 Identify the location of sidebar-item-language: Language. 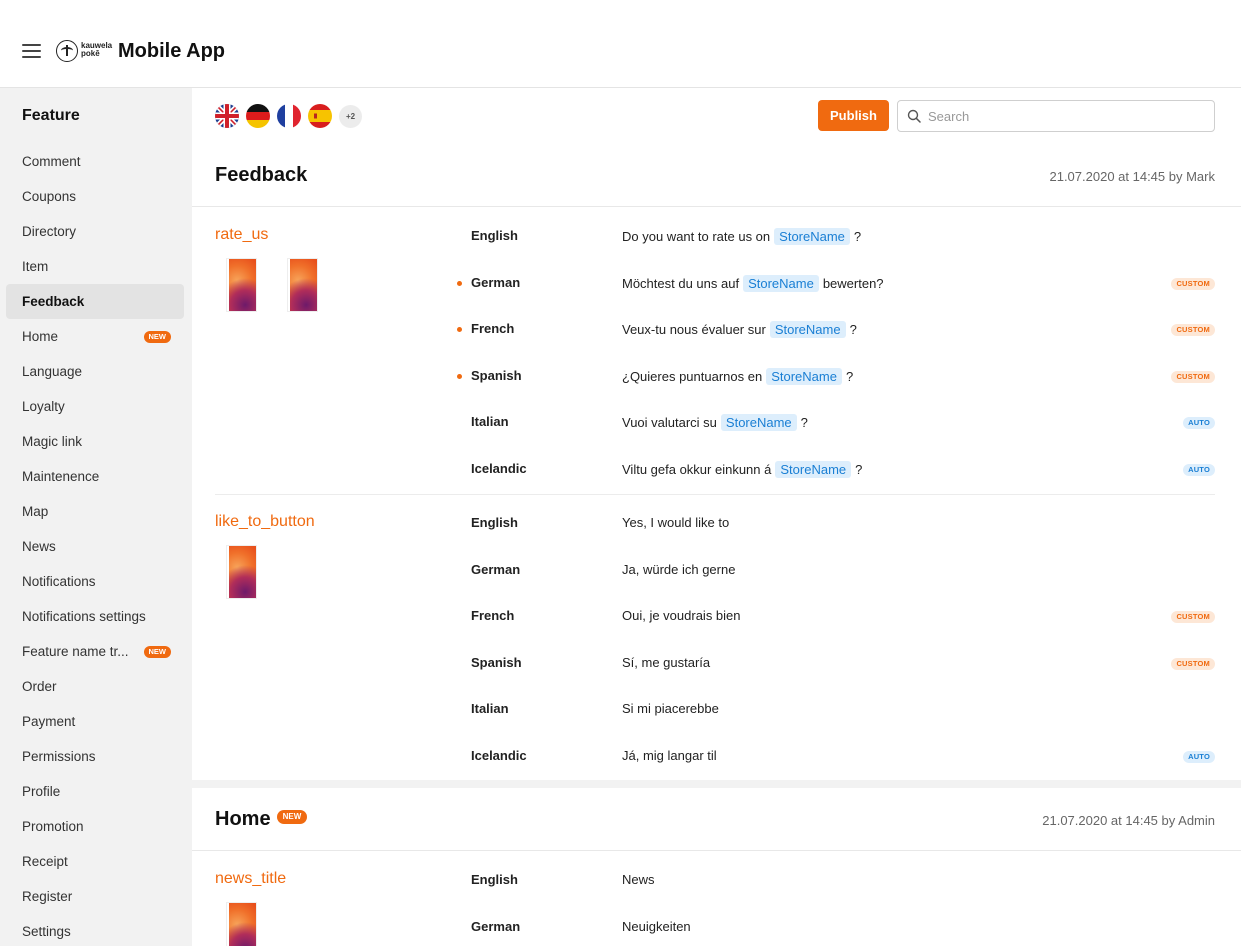
(95, 371).